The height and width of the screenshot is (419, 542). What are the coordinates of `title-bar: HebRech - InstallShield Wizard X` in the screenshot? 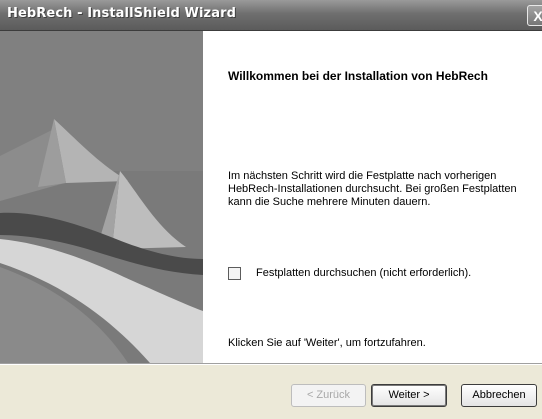 It's located at (271, 15).